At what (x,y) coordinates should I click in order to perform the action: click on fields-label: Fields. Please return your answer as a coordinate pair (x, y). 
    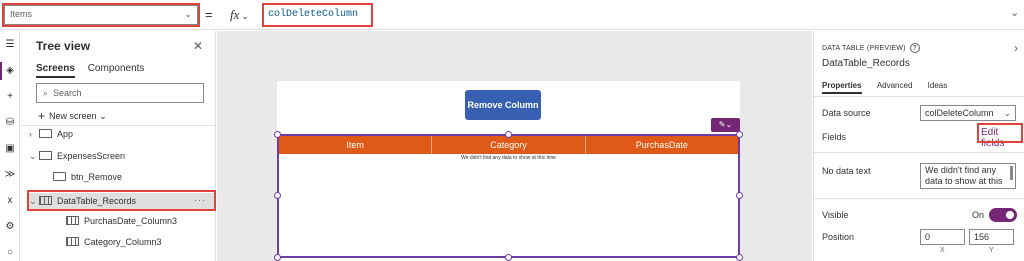
    Looking at the image, I should click on (834, 137).